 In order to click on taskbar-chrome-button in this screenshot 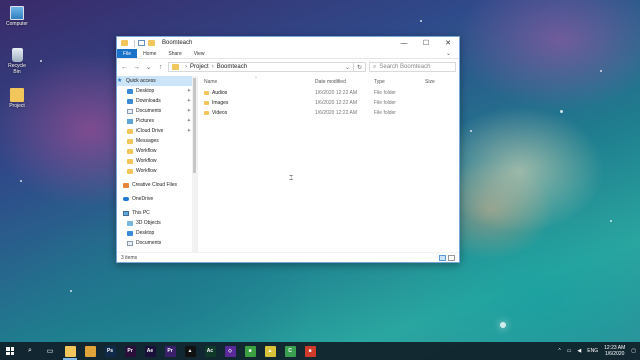, I will do `click(90, 351)`.